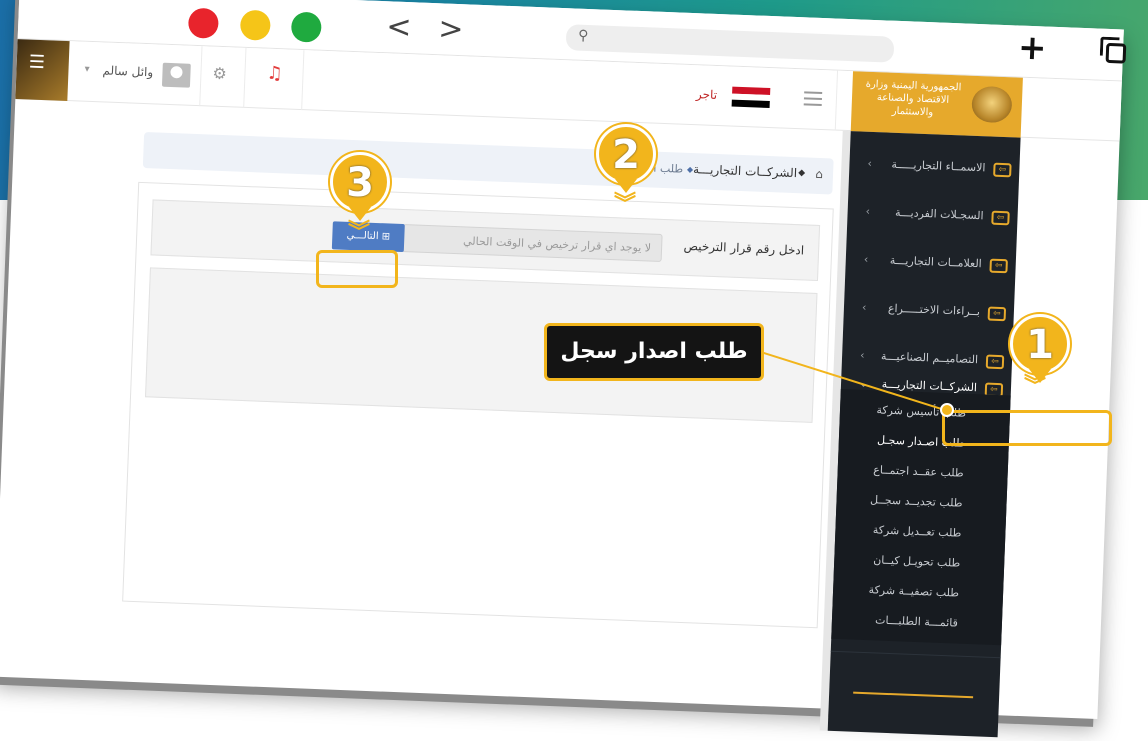 Image resolution: width=1148 pixels, height=741 pixels. What do you see at coordinates (87, 69) in the screenshot?
I see `chevron-down-icon: ▾` at bounding box center [87, 69].